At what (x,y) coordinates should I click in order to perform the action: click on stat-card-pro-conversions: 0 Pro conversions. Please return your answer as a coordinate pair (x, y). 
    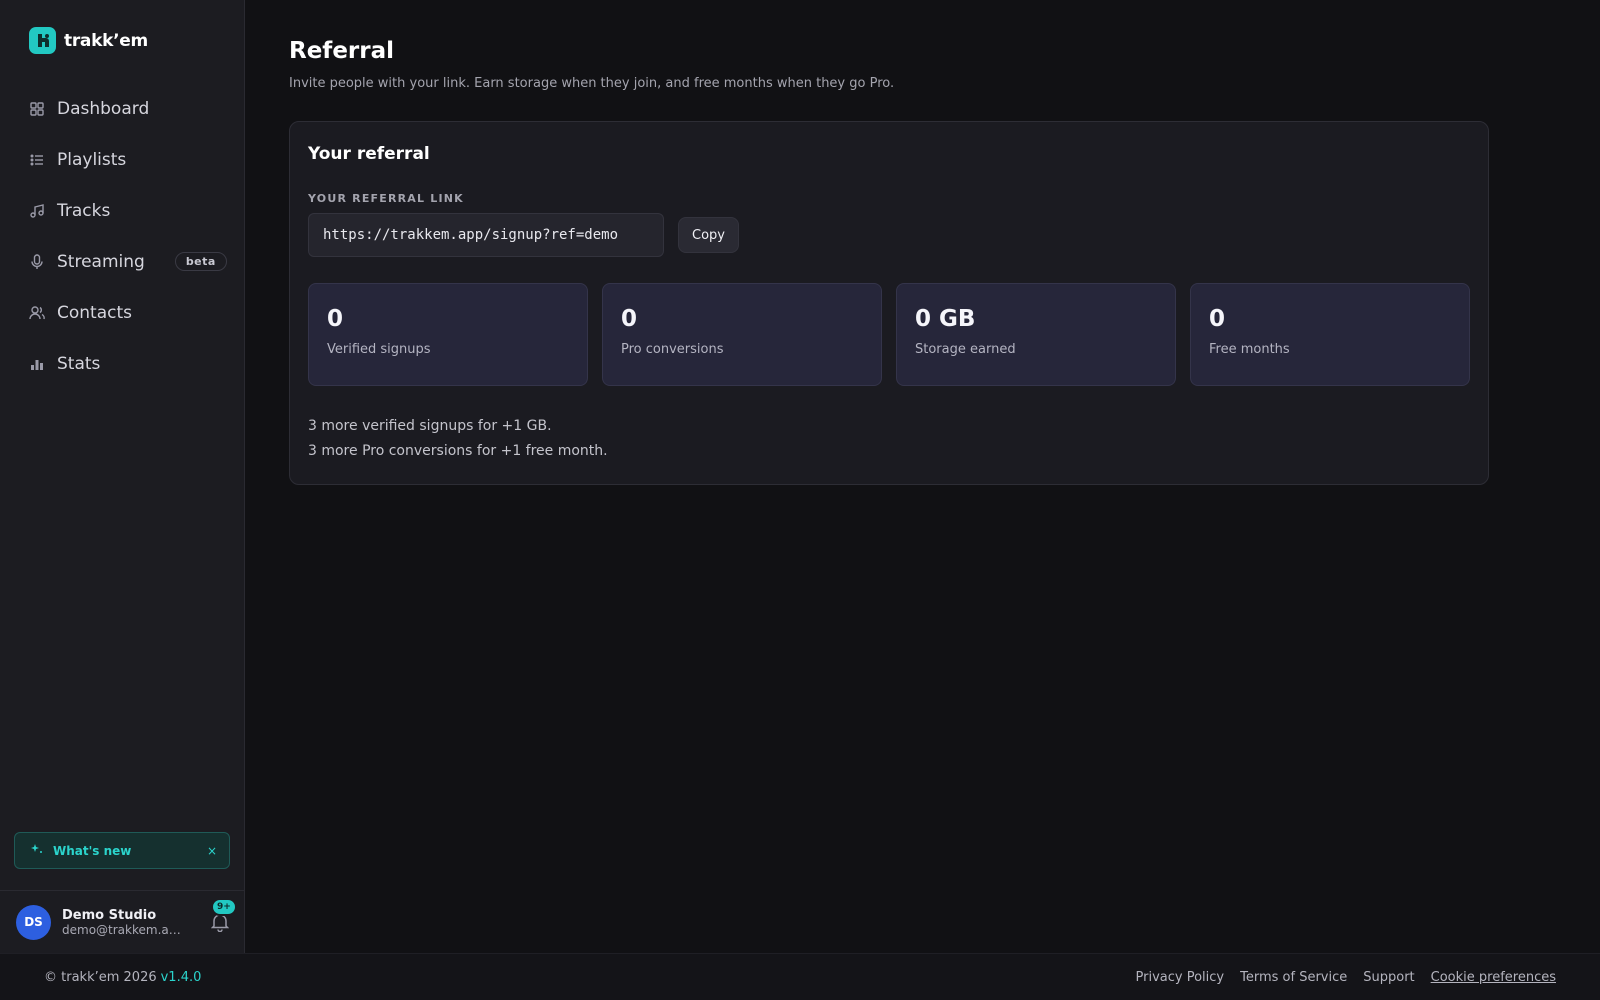
    Looking at the image, I should click on (742, 334).